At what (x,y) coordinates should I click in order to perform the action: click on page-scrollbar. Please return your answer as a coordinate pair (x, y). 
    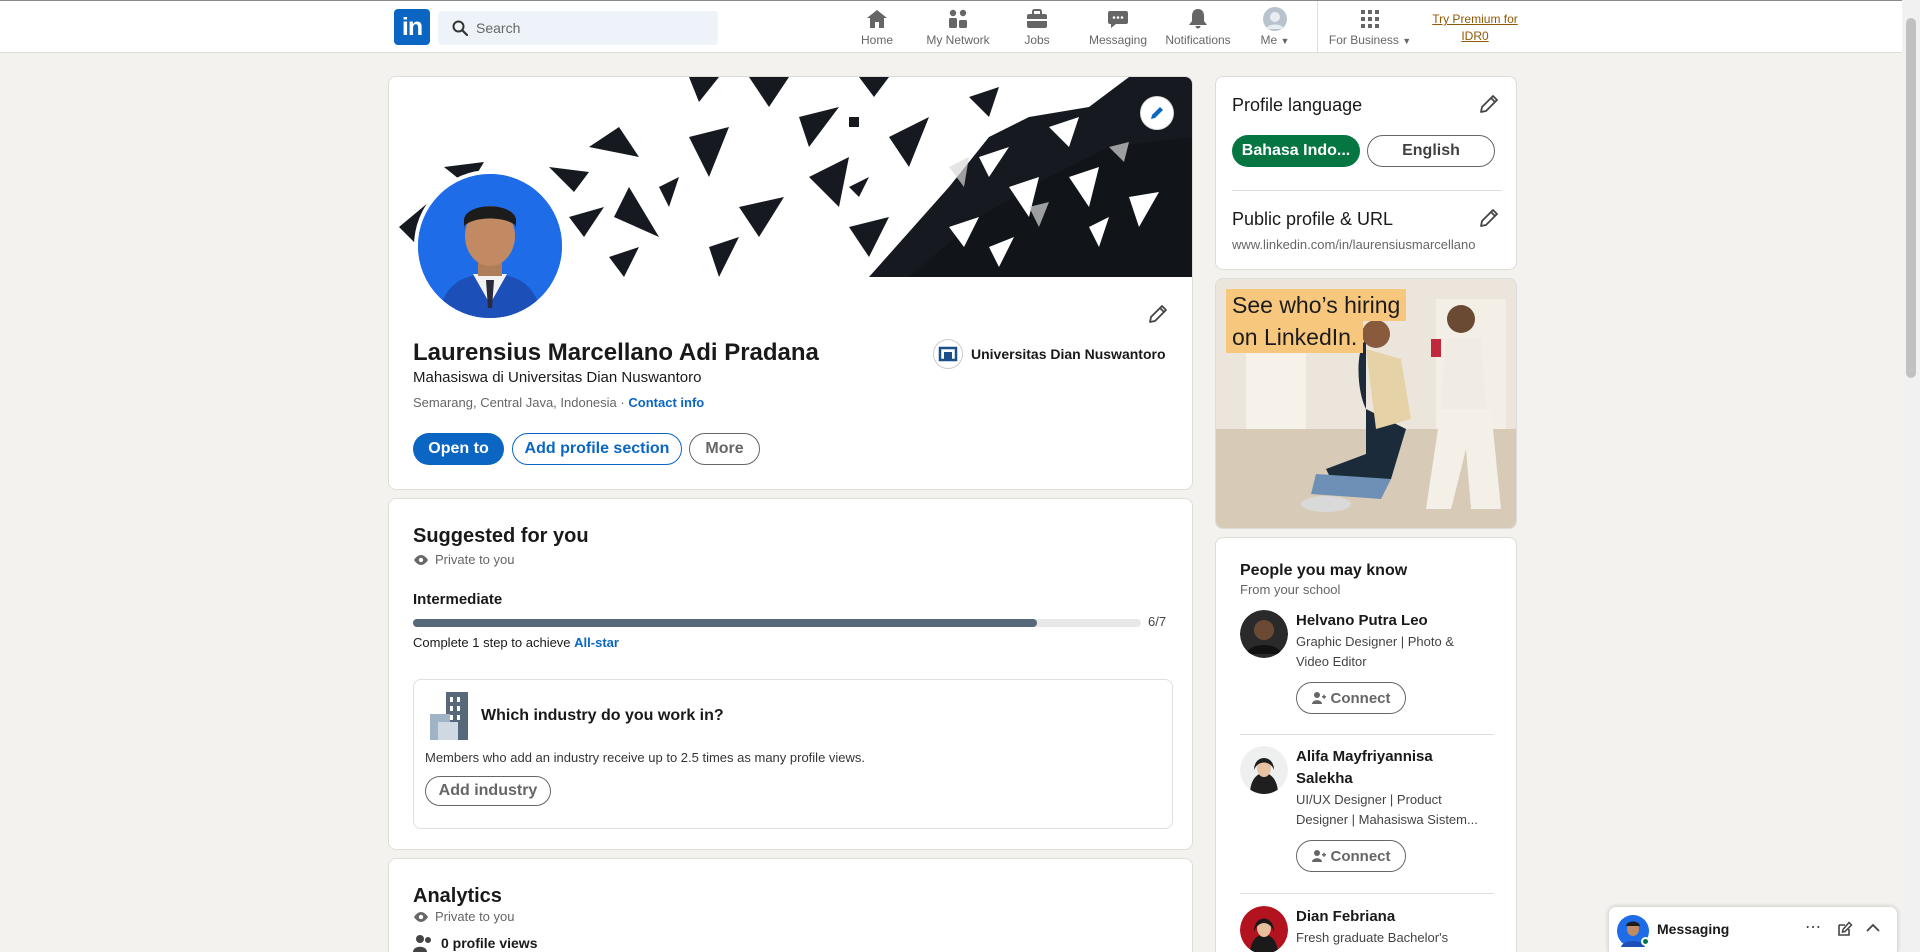
    Looking at the image, I should click on (1911, 476).